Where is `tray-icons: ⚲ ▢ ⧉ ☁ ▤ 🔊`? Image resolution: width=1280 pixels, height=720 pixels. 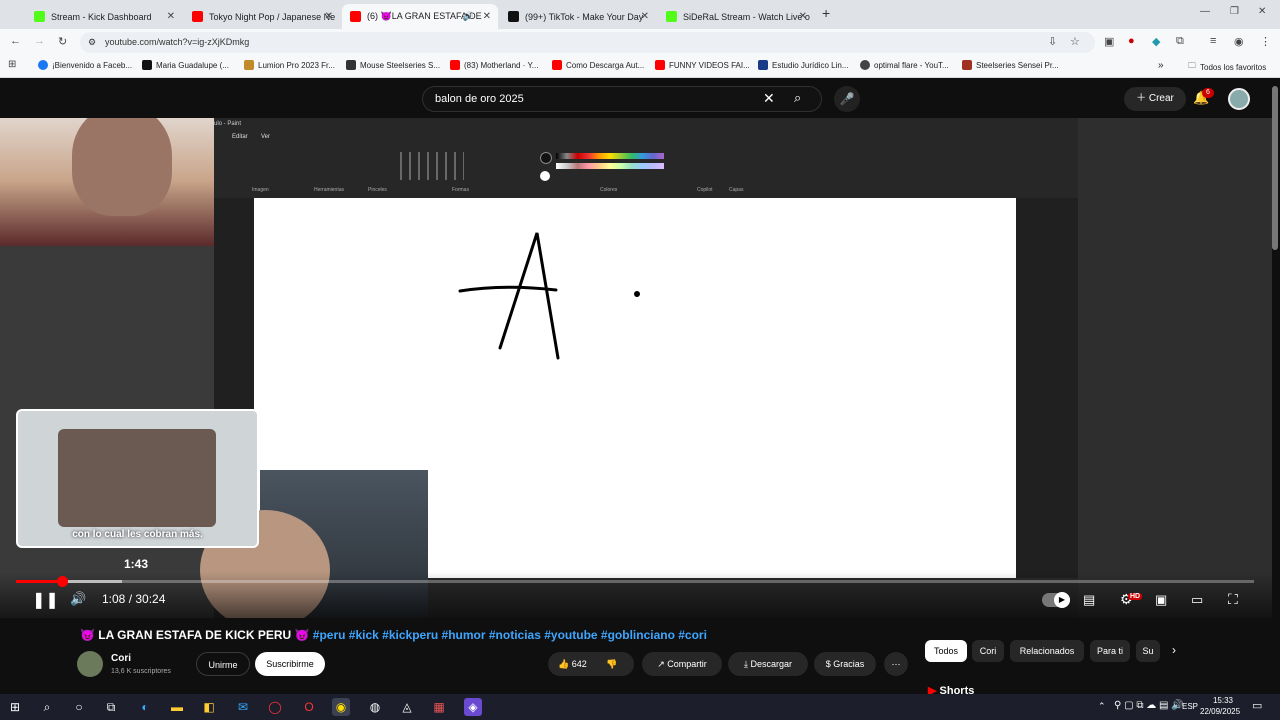 tray-icons: ⚲ ▢ ⧉ ☁ ▤ 🔊 is located at coordinates (1149, 705).